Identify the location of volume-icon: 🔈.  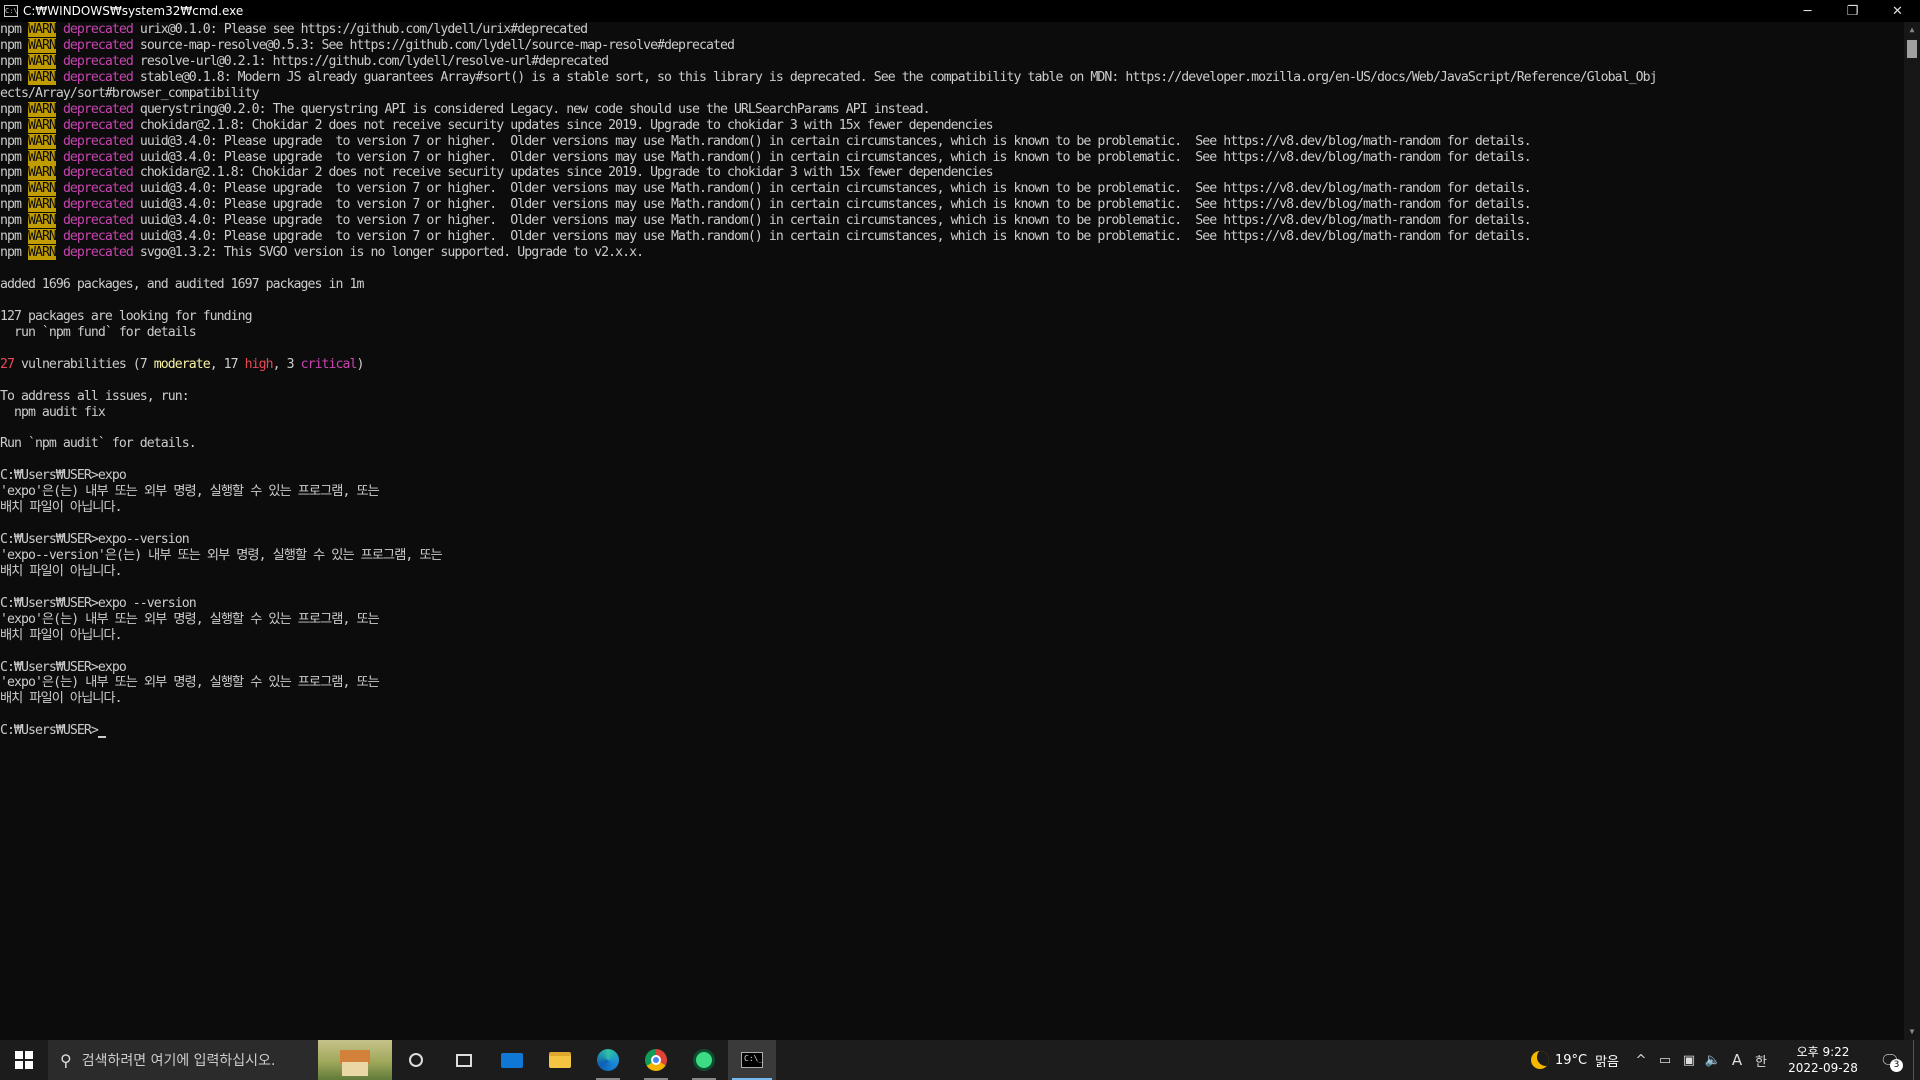
(1713, 1060).